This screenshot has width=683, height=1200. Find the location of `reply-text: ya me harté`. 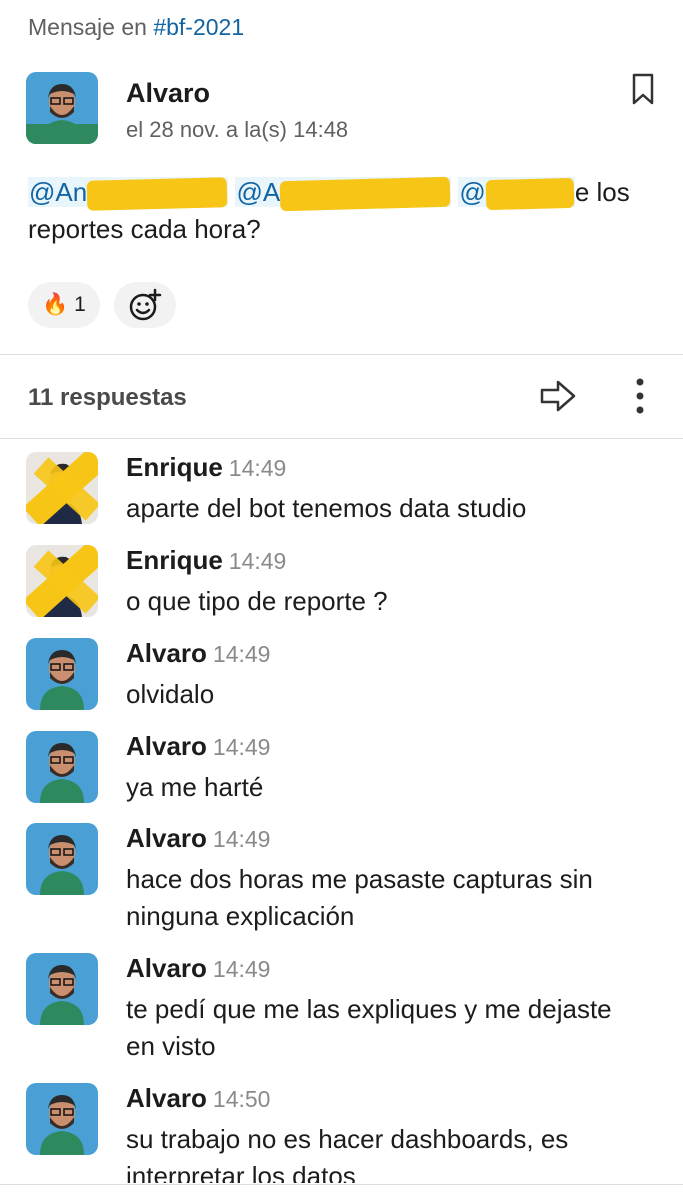

reply-text: ya me harté is located at coordinates (195, 787).